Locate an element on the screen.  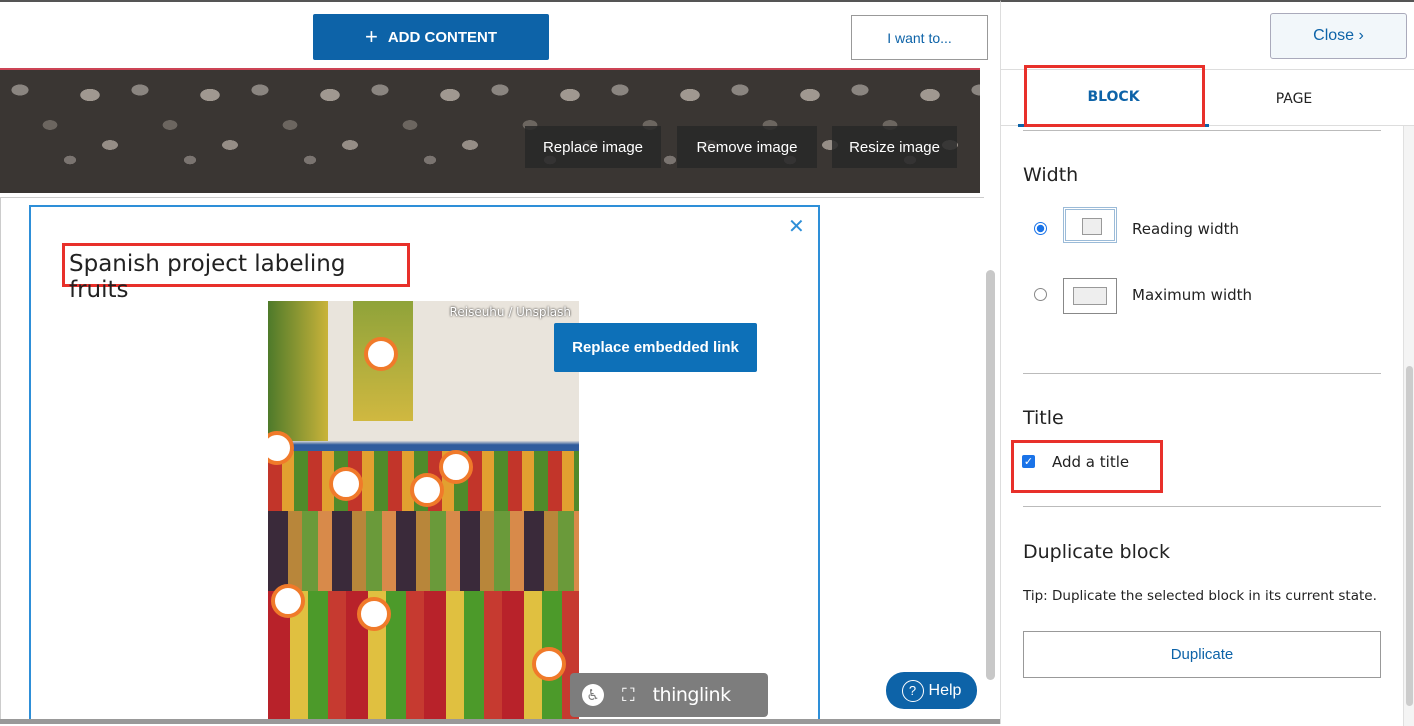
add-content-button: + ADD CONTENT is located at coordinates (431, 37).